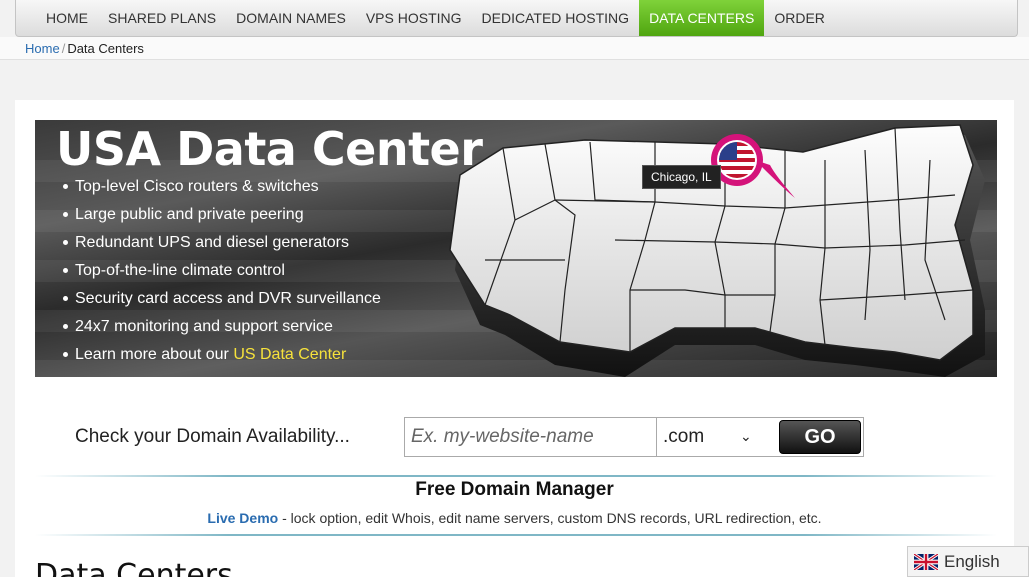 Image resolution: width=1029 pixels, height=577 pixels. What do you see at coordinates (514, 489) in the screenshot?
I see `domain-manager-title: Free Domain Manager` at bounding box center [514, 489].